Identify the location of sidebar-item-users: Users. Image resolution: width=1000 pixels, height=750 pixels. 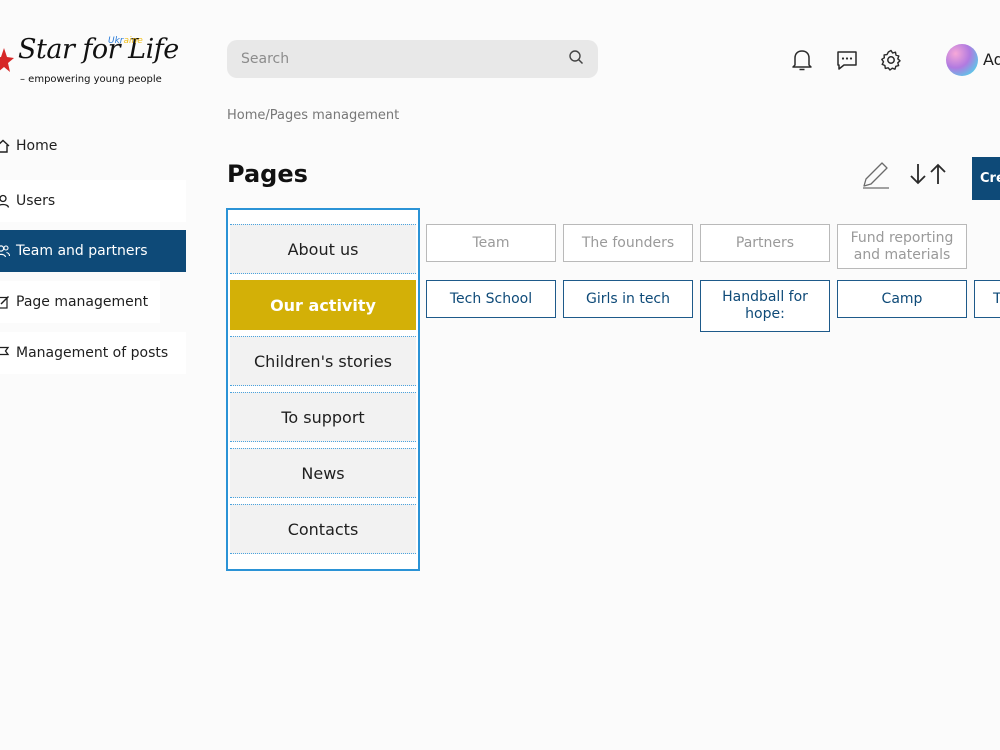
(93, 201).